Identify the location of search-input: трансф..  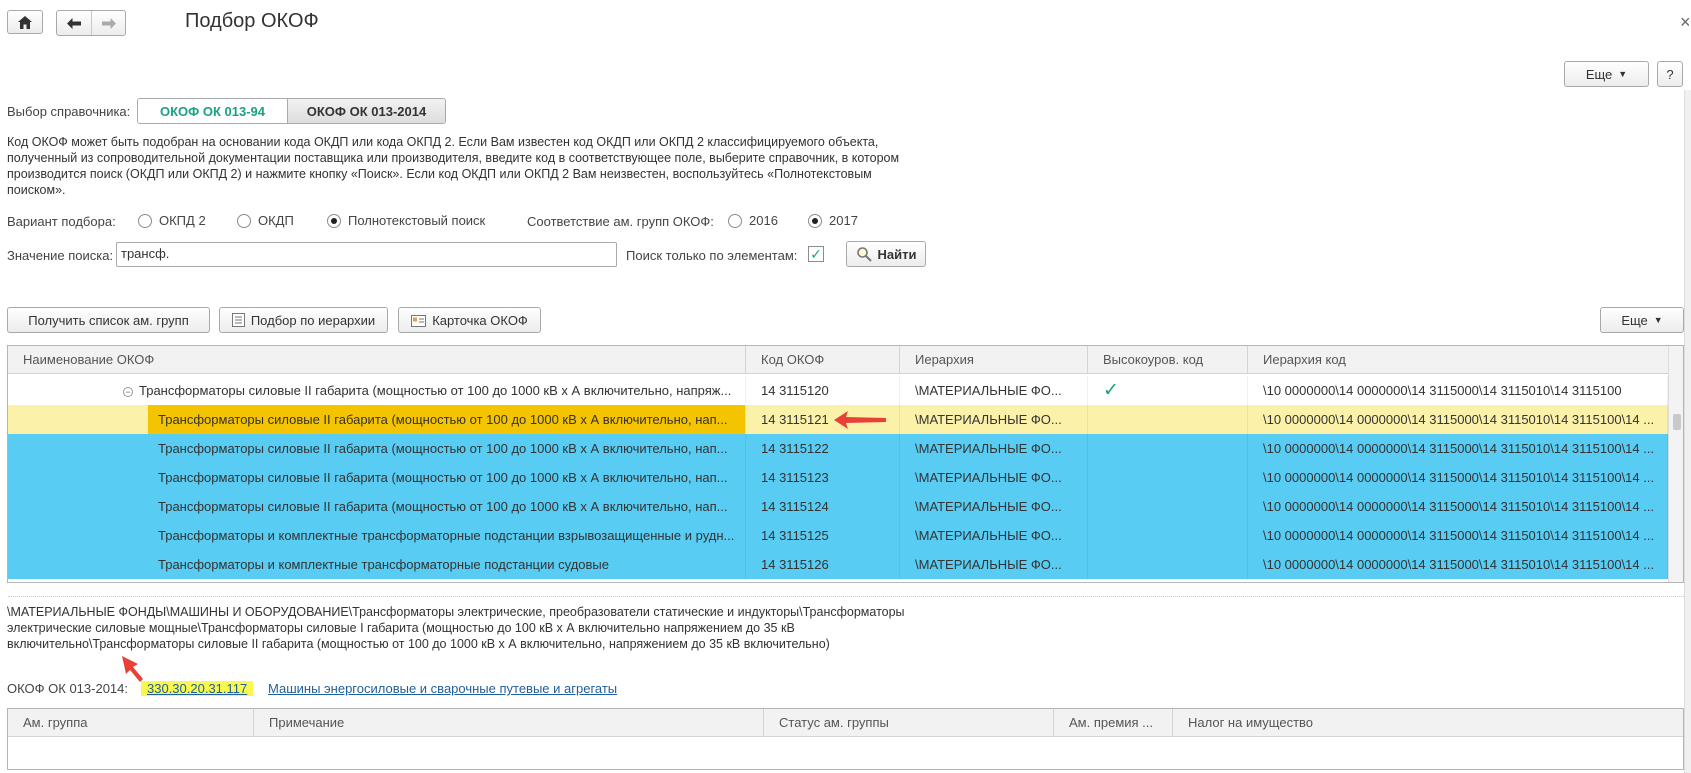
(366, 254).